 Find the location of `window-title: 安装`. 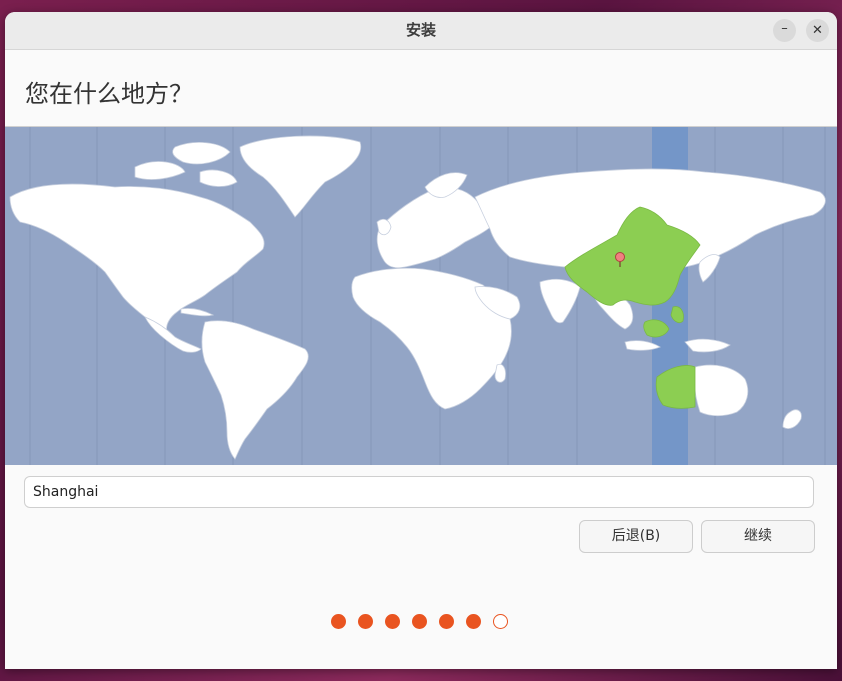

window-title: 安装 is located at coordinates (420, 30).